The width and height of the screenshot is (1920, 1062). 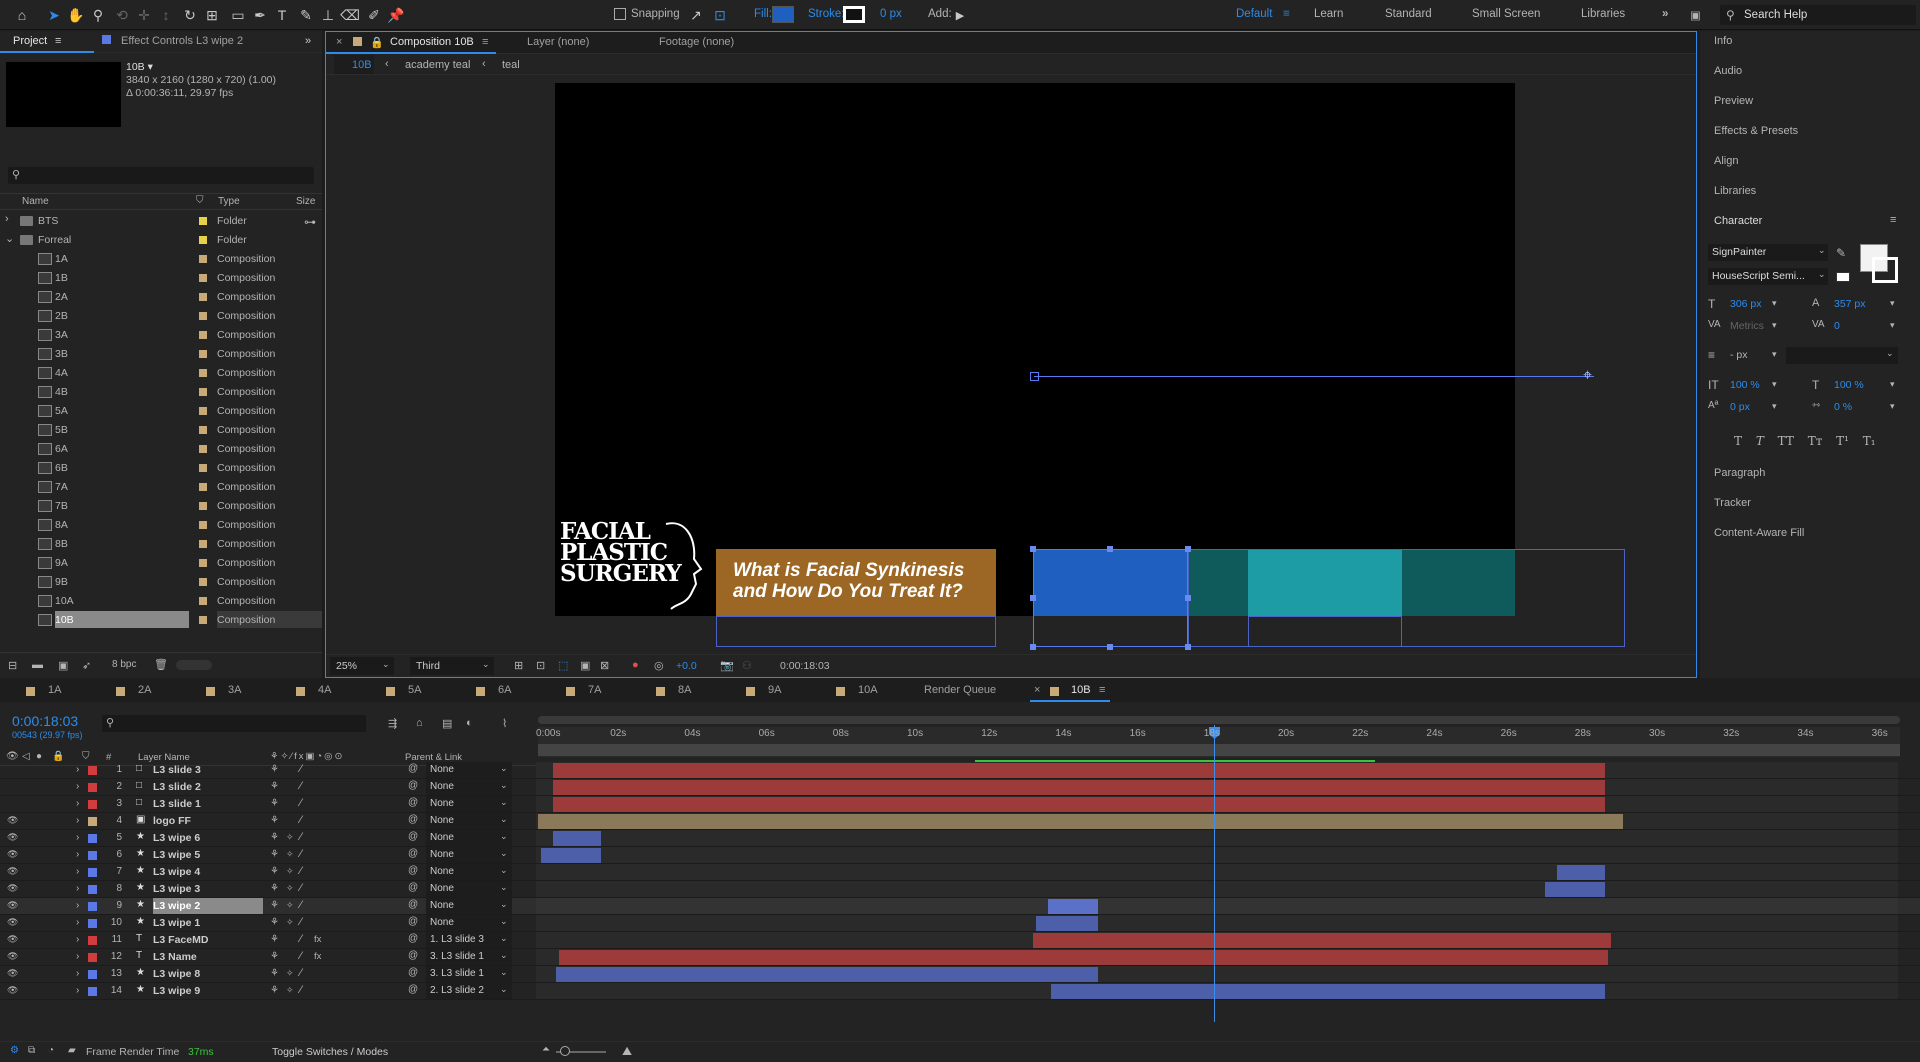 I want to click on layer-row: 👁 › 13 ★ L3 wipe 8 ⚘ ✧ ⁄ @ 3. L3 slide 1 ⌄, so click(x=960, y=974).